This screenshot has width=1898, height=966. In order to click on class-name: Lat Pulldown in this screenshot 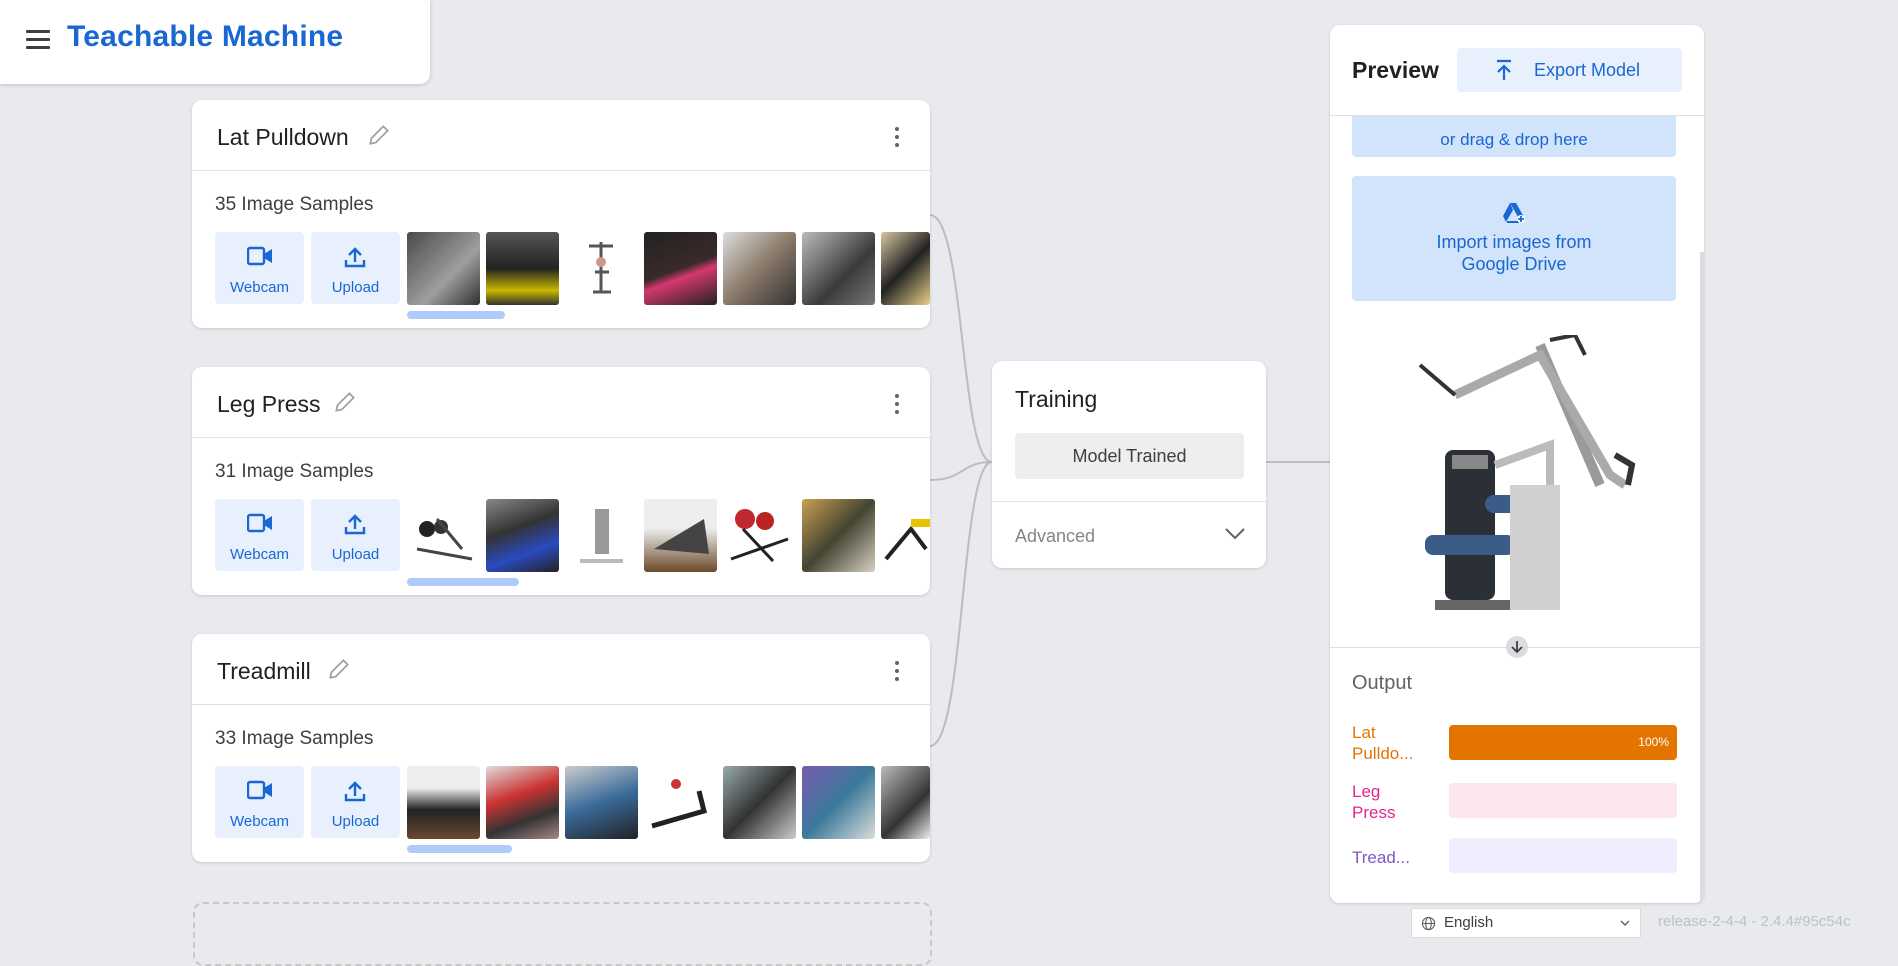, I will do `click(283, 137)`.